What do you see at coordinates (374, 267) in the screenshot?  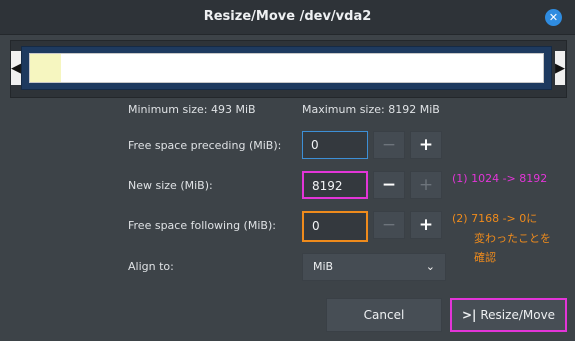 I see `align-to-select: MiB ⌄` at bounding box center [374, 267].